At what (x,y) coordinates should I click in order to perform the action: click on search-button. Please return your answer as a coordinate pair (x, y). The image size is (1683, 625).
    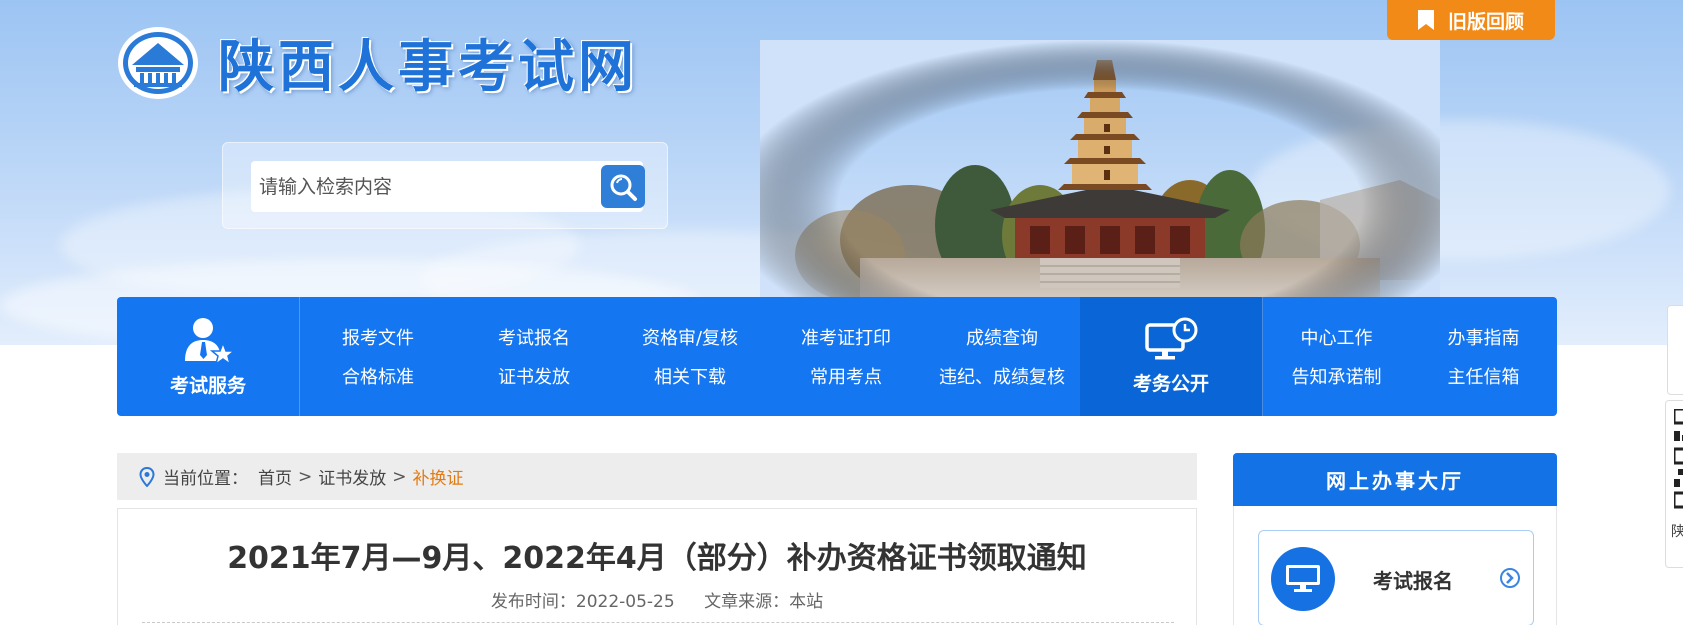
    Looking at the image, I should click on (623, 186).